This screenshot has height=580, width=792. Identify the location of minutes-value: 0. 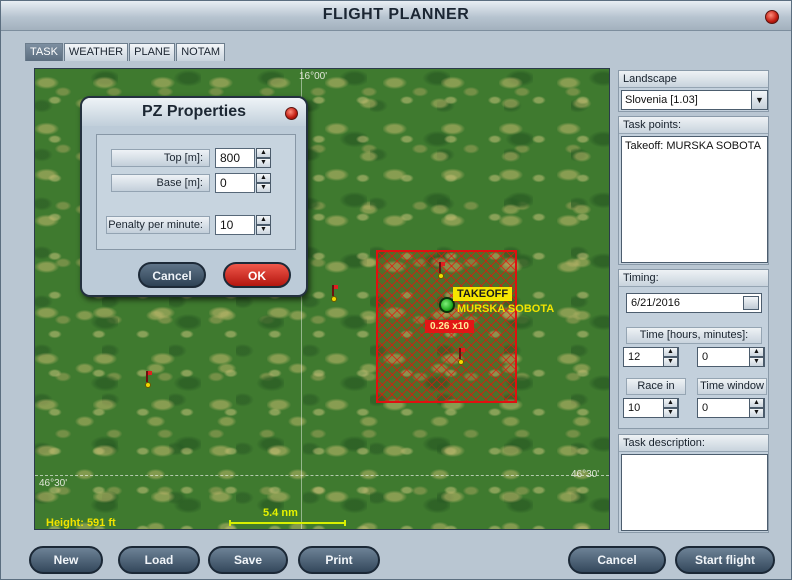
(705, 357).